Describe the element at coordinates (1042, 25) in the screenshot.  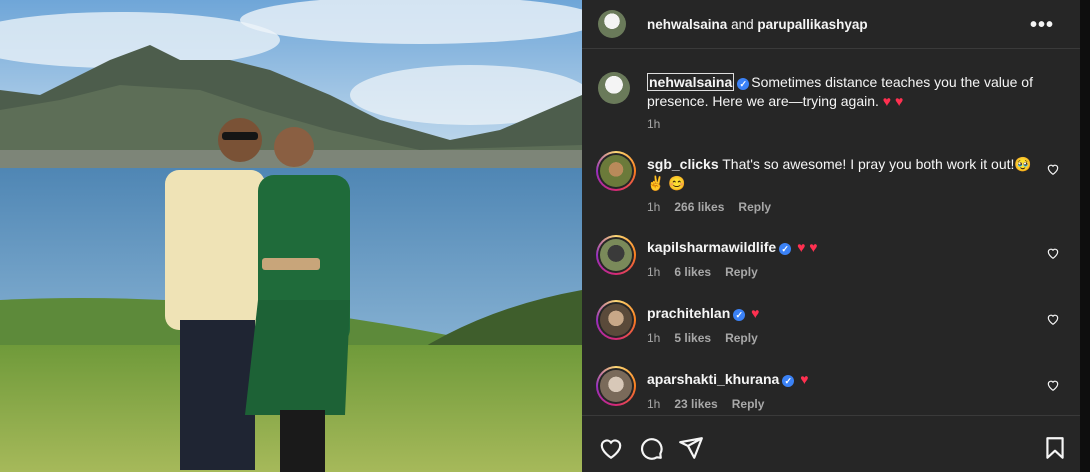
I see `more-options-icon: •••` at that location.